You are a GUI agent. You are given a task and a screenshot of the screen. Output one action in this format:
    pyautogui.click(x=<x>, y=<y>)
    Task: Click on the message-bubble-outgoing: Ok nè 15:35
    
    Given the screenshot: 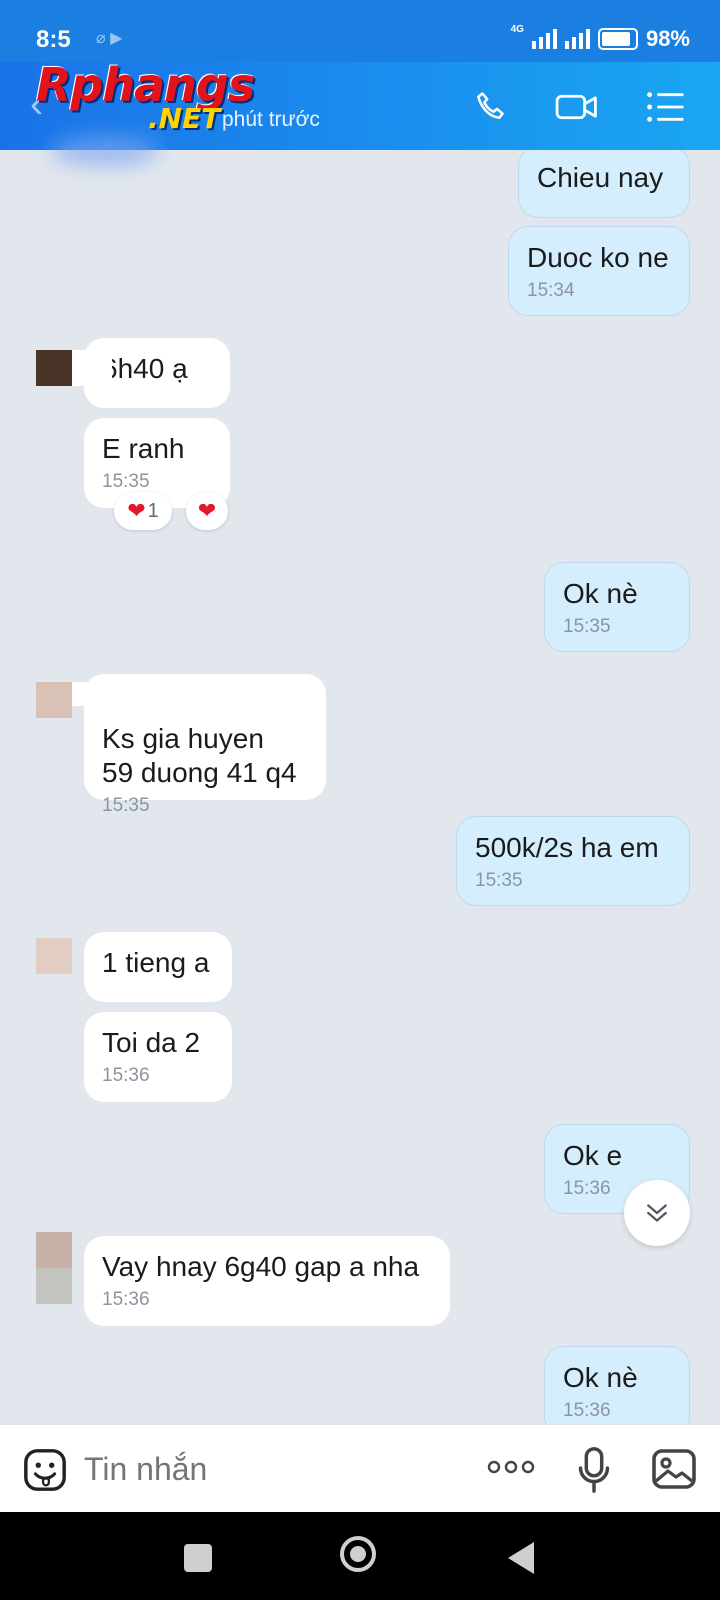 What is the action you would take?
    pyautogui.click(x=617, y=607)
    